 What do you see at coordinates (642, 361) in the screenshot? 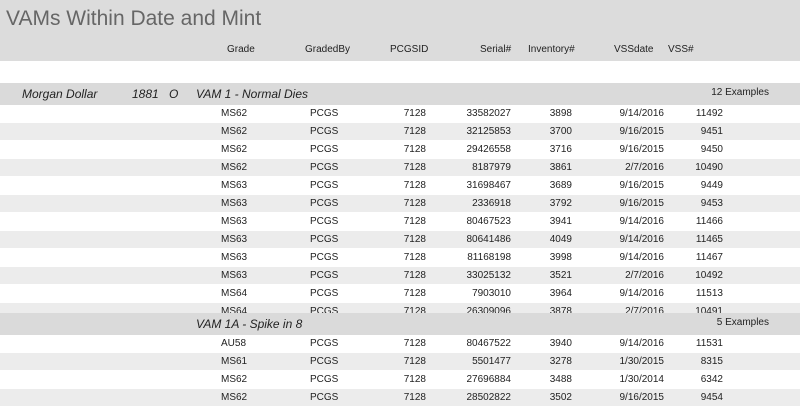
I see `vssdate-cell: 1/30/2015` at bounding box center [642, 361].